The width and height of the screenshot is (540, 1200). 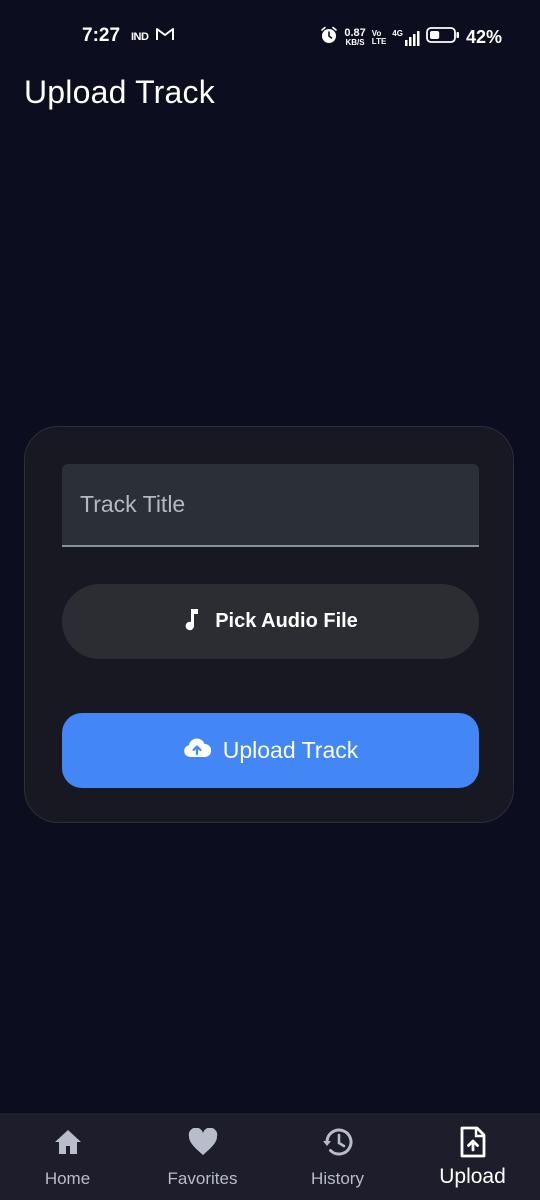 What do you see at coordinates (473, 1142) in the screenshot?
I see `file-upload-icon` at bounding box center [473, 1142].